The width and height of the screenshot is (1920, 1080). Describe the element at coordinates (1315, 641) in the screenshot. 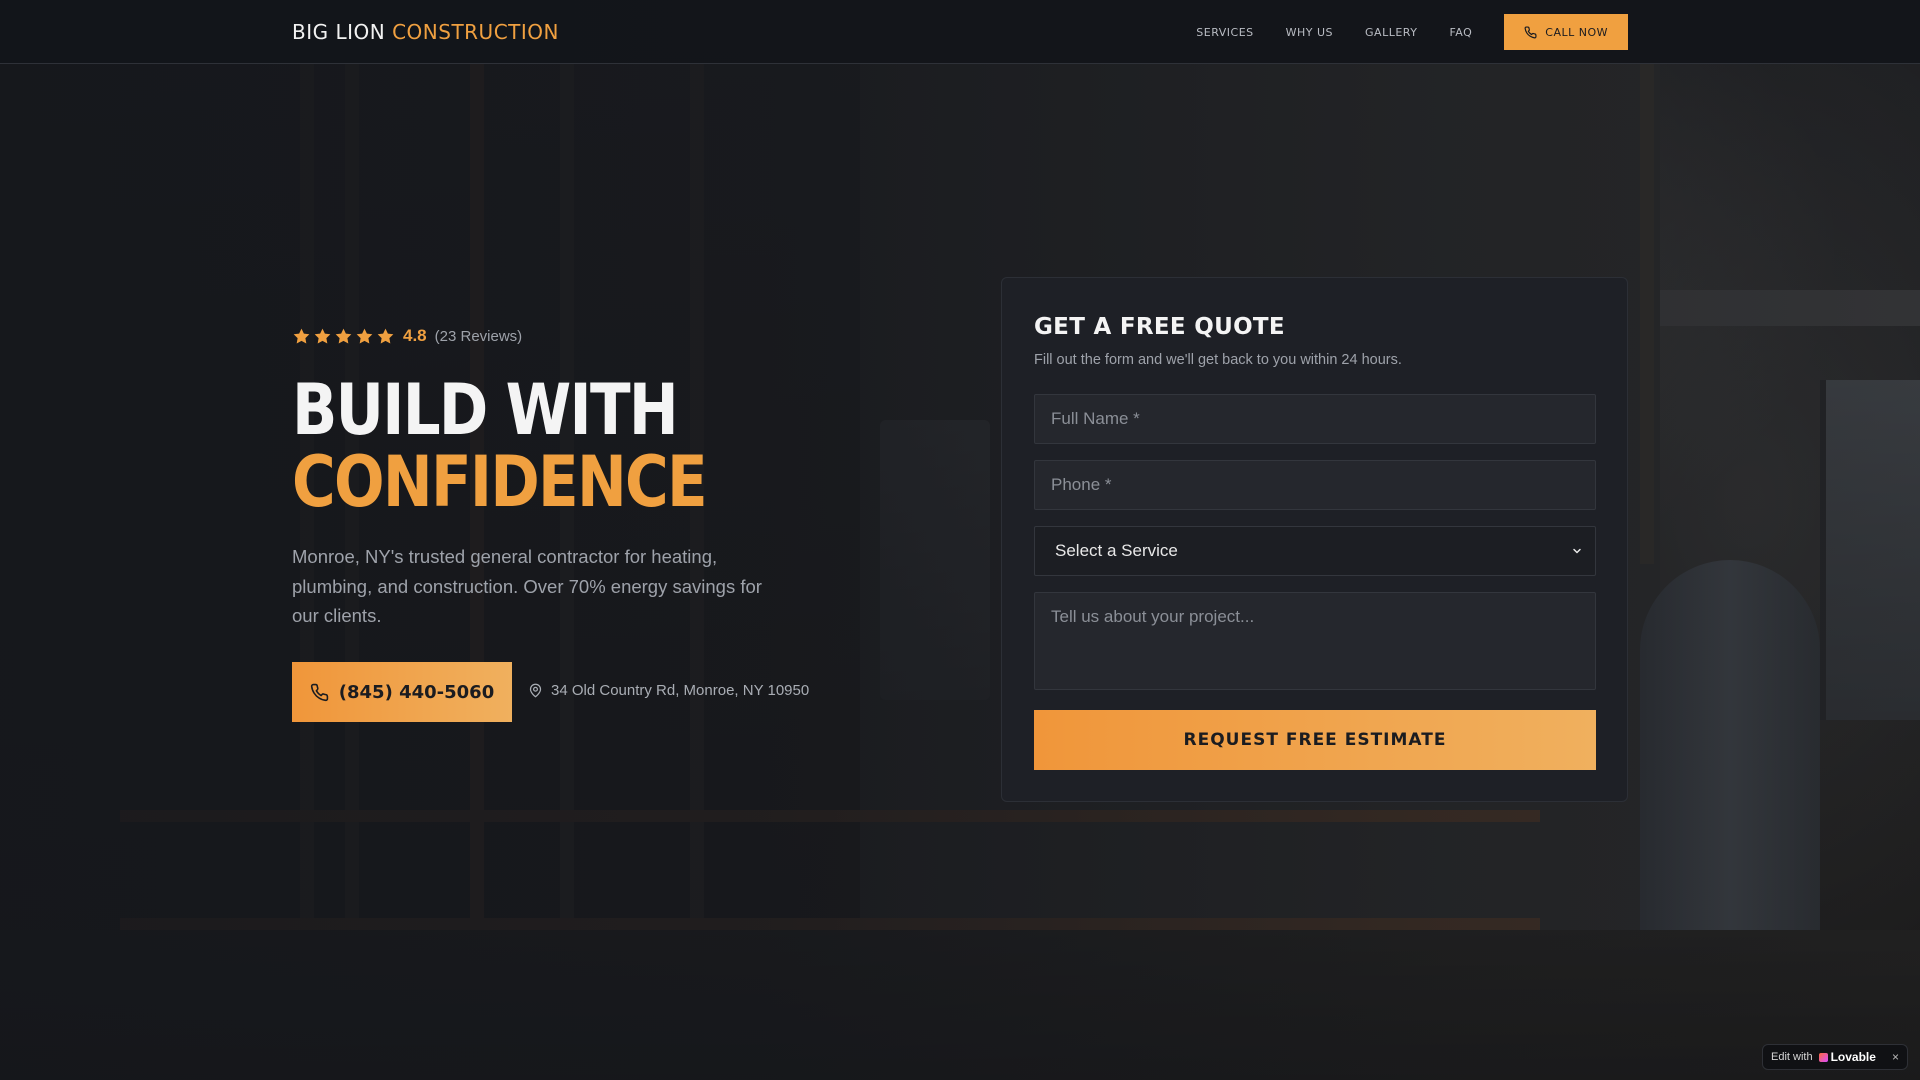

I see `project-details-textarea` at that location.